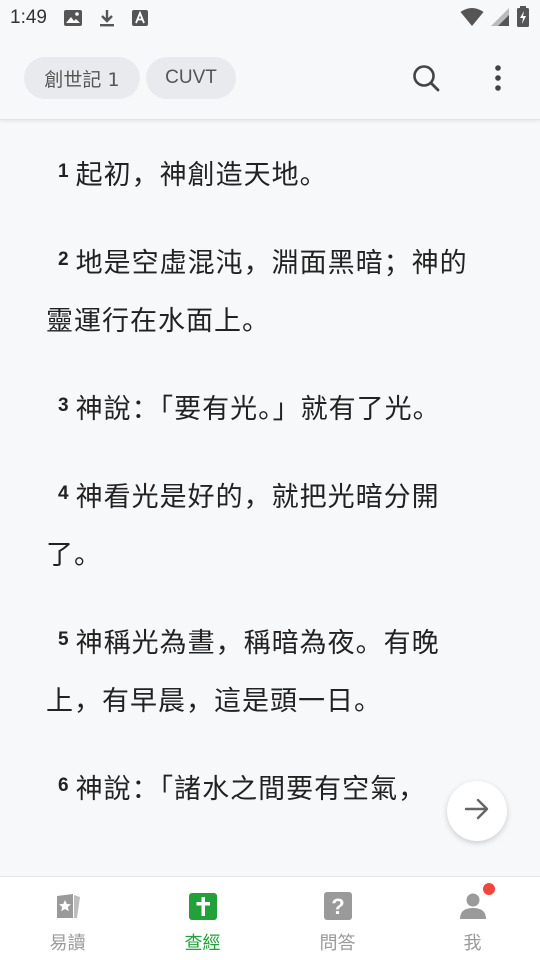  What do you see at coordinates (67, 943) in the screenshot?
I see `nav-label: 易讀` at bounding box center [67, 943].